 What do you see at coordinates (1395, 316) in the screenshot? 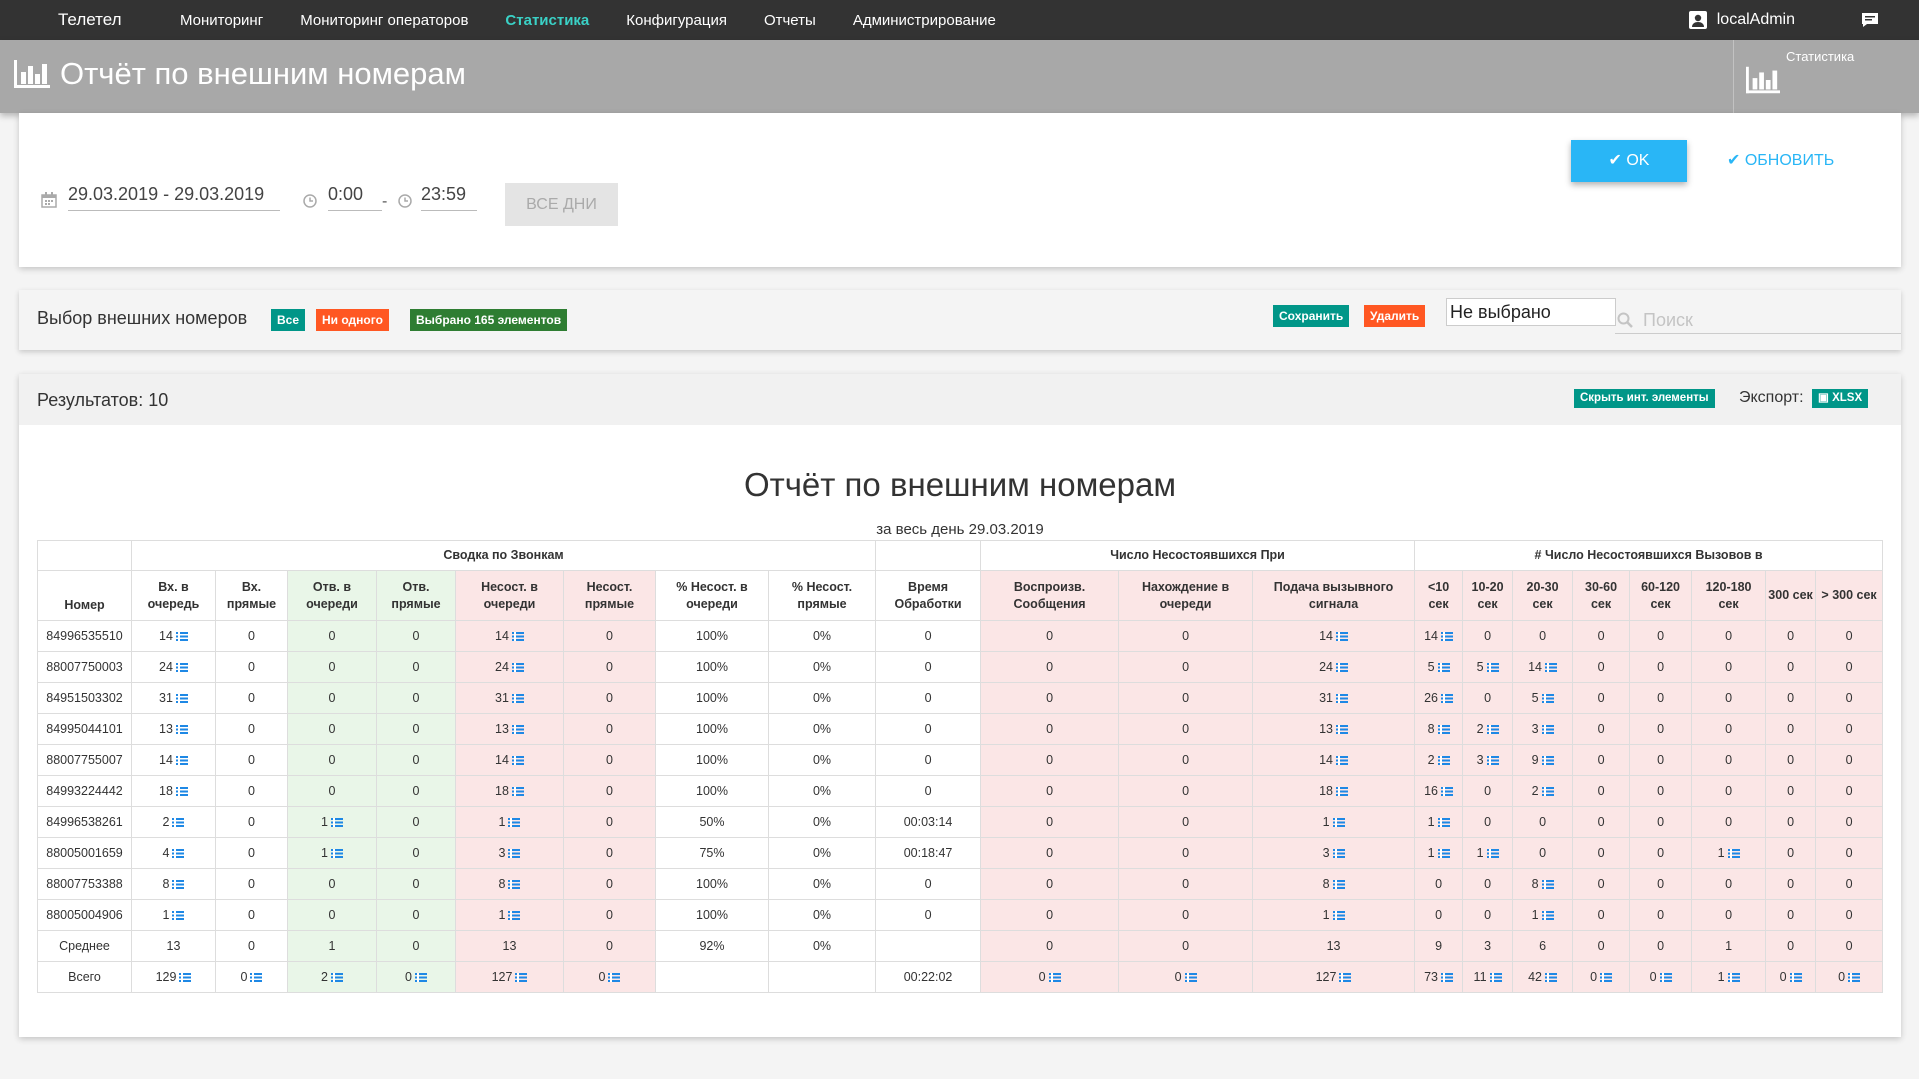
I see `delete-button: Удалить` at bounding box center [1395, 316].